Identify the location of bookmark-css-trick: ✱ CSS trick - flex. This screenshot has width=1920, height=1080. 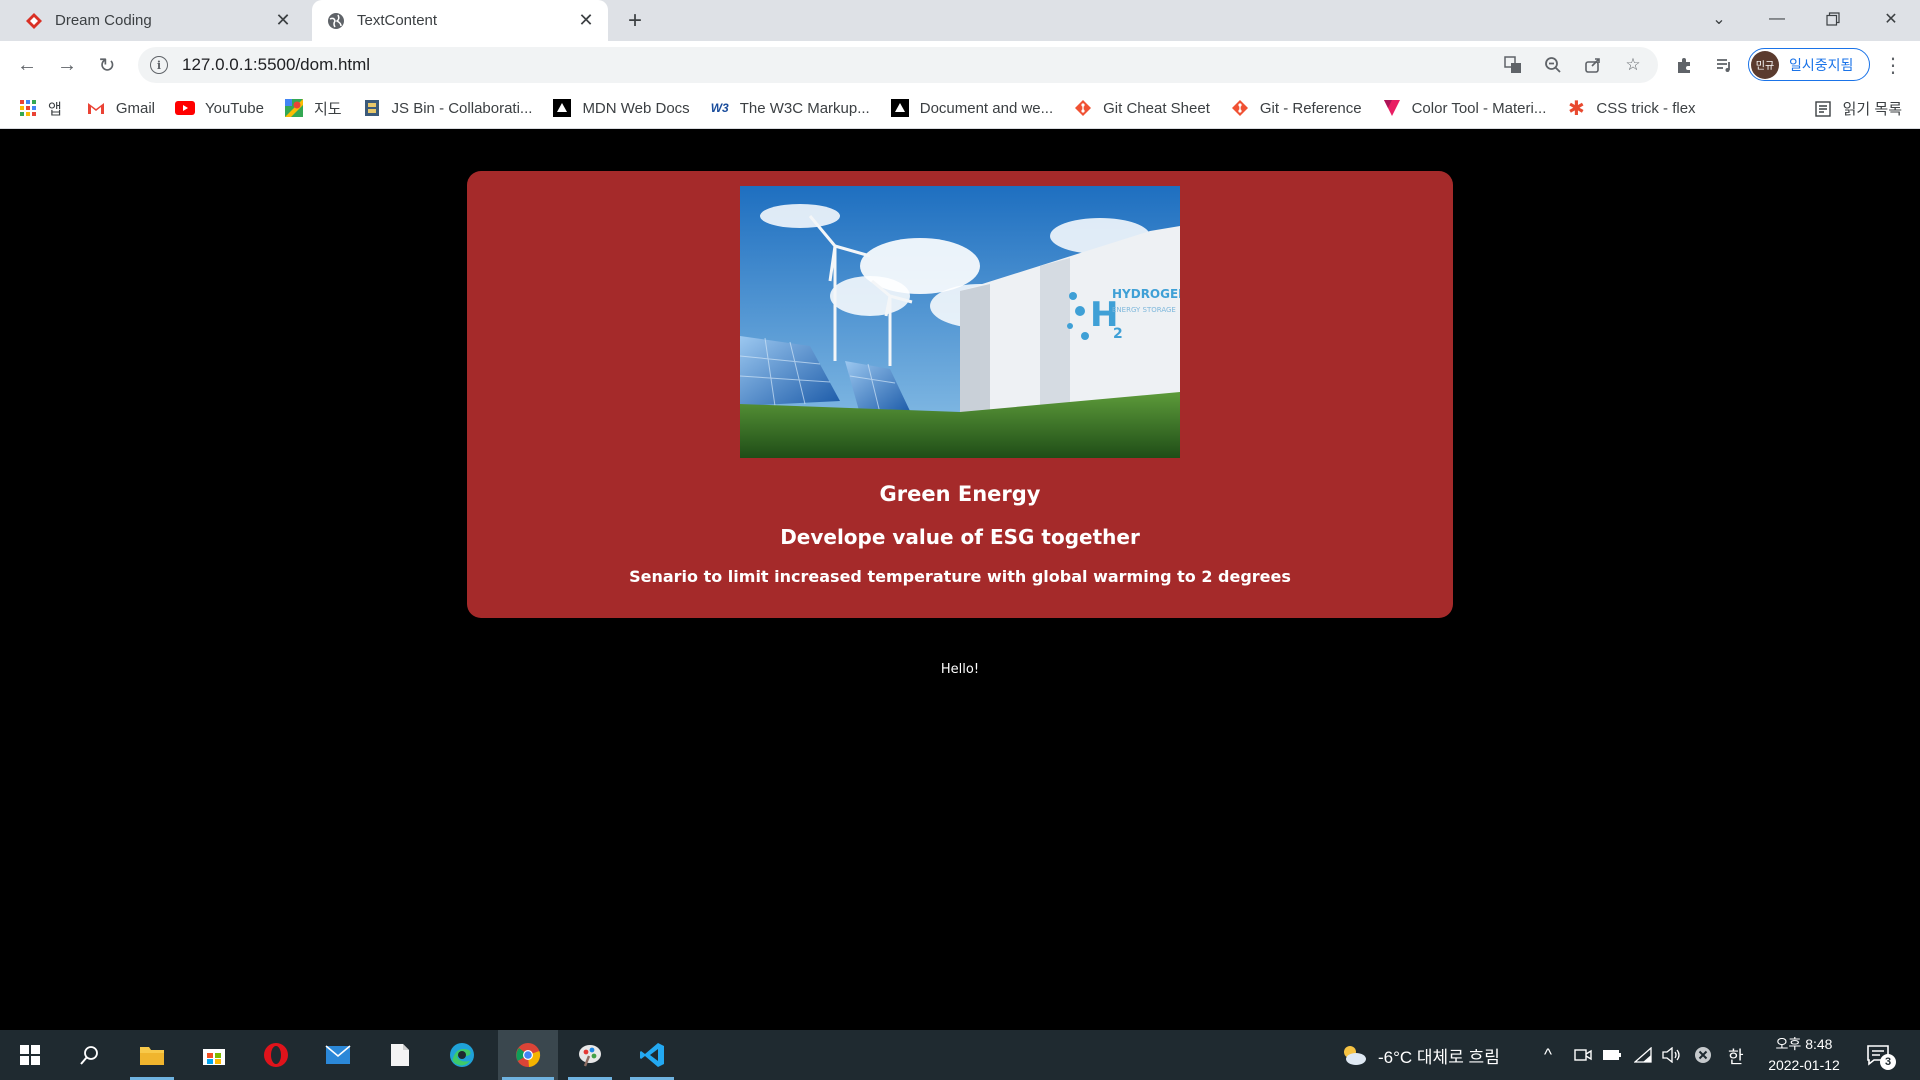
(1631, 108).